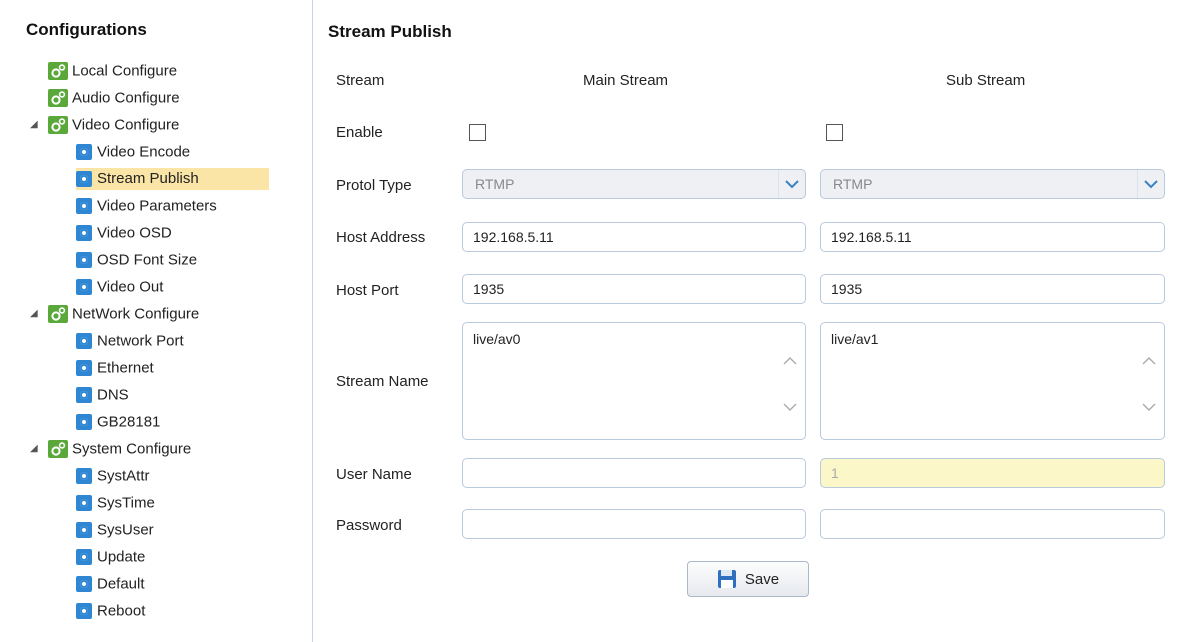 This screenshot has width=1192, height=642. I want to click on sidebar-item-label: Network Port, so click(140, 341).